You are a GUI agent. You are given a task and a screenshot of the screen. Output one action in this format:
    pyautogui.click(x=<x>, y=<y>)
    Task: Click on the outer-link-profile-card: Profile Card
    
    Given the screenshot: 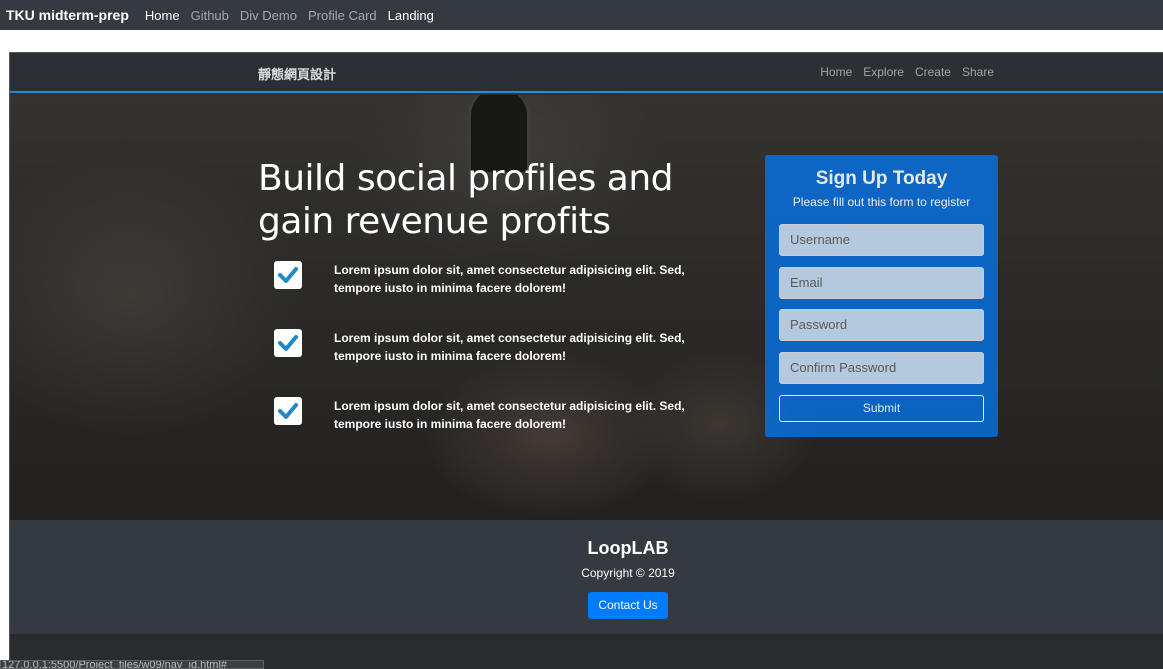 What is the action you would take?
    pyautogui.click(x=342, y=15)
    